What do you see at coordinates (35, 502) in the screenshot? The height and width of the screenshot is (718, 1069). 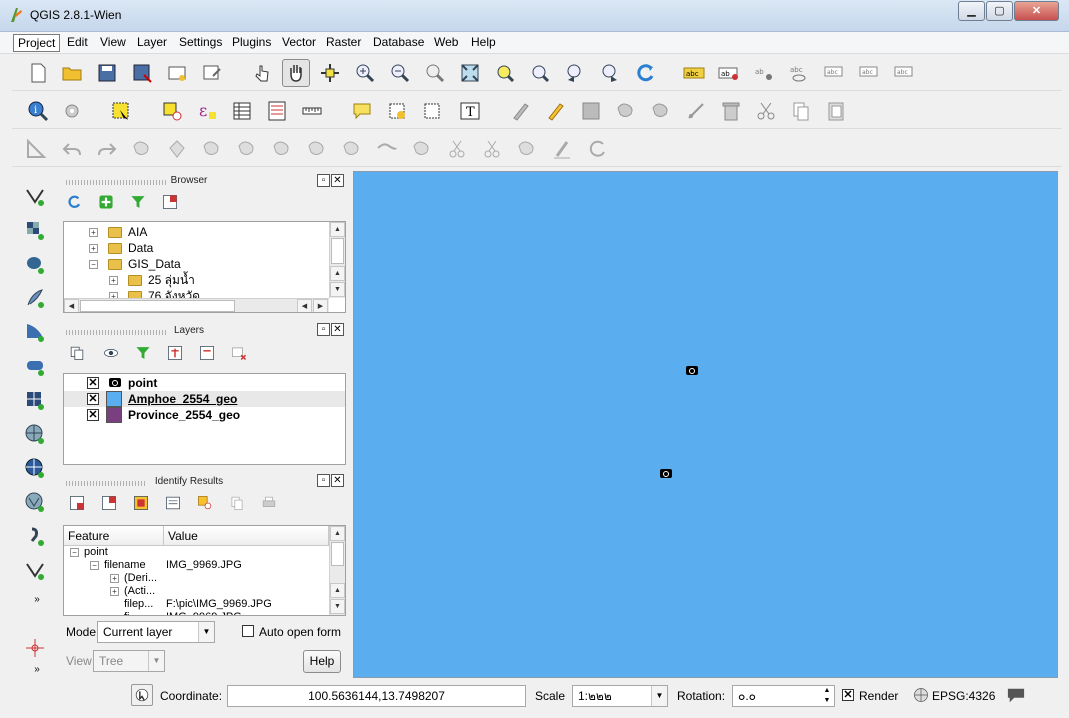 I see `add-wfs-layer-button` at bounding box center [35, 502].